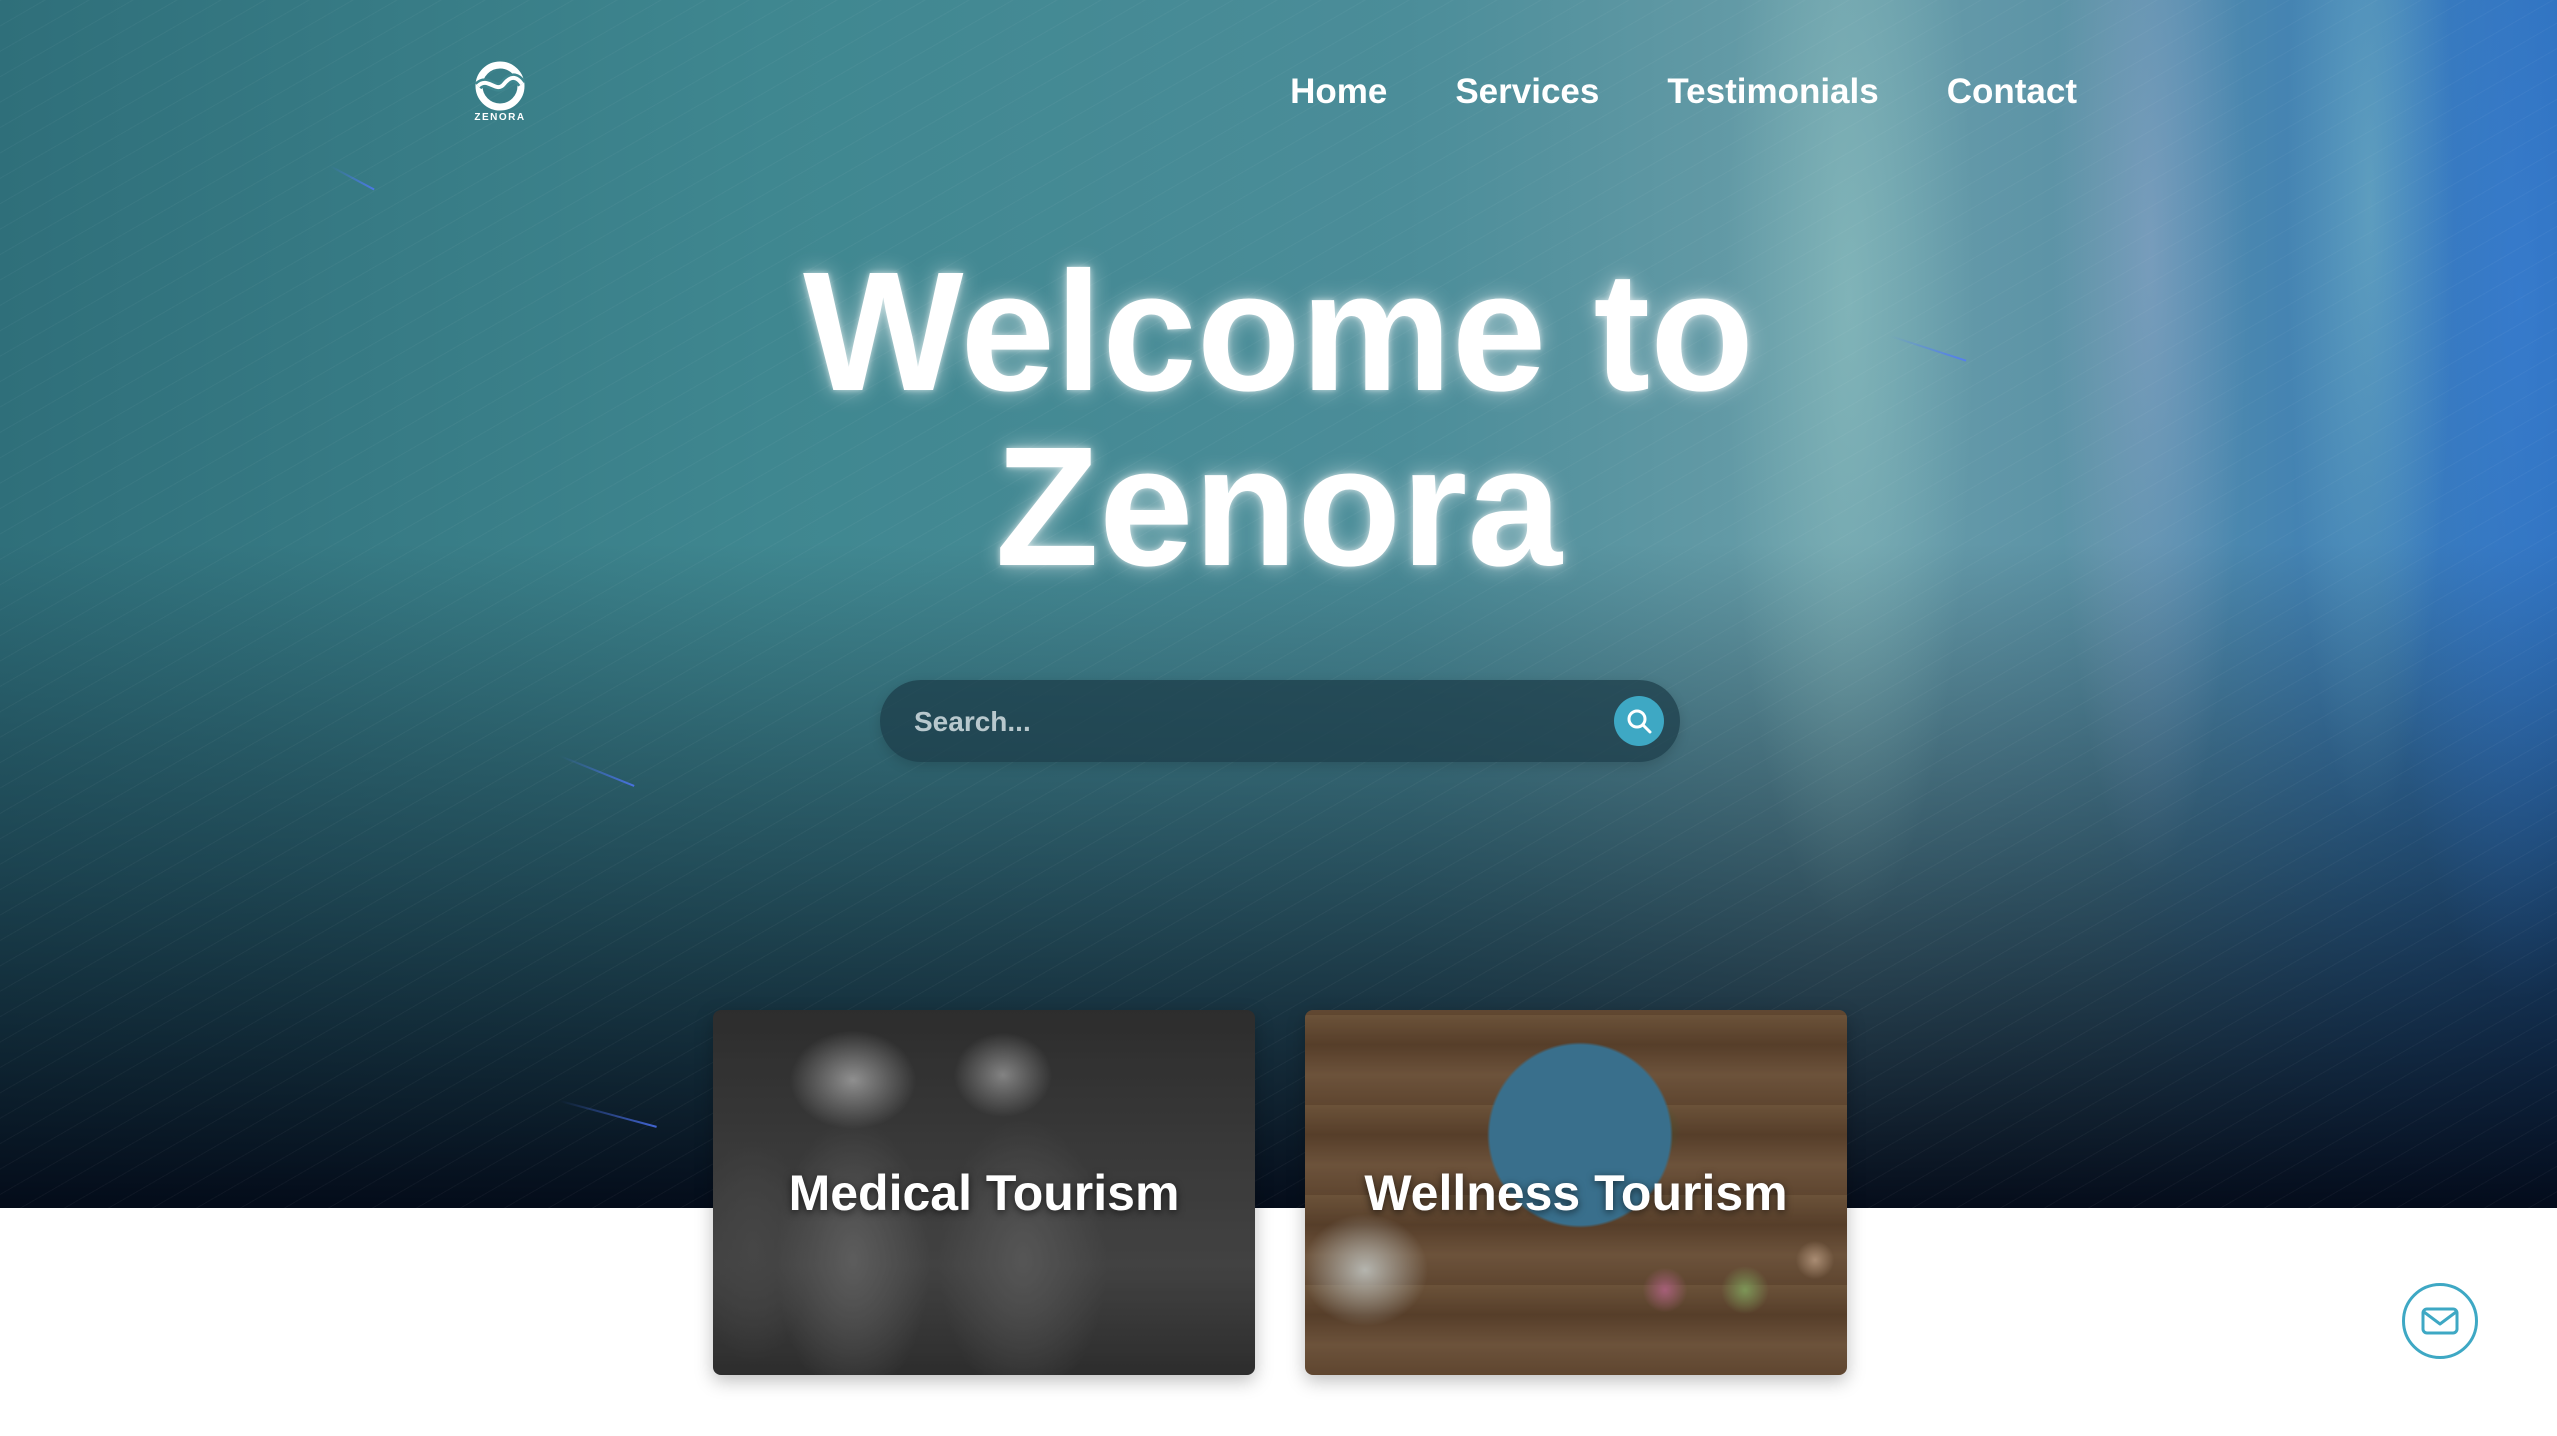  Describe the element at coordinates (1278, 507) in the screenshot. I see `hero-title-line2: Zenora` at that location.